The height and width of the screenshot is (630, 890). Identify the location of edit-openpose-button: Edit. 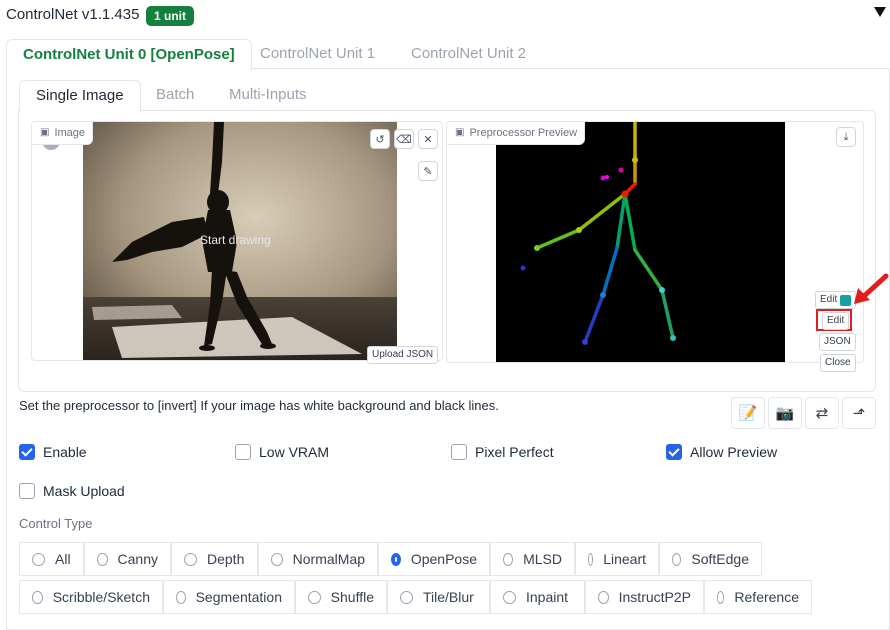
(836, 321).